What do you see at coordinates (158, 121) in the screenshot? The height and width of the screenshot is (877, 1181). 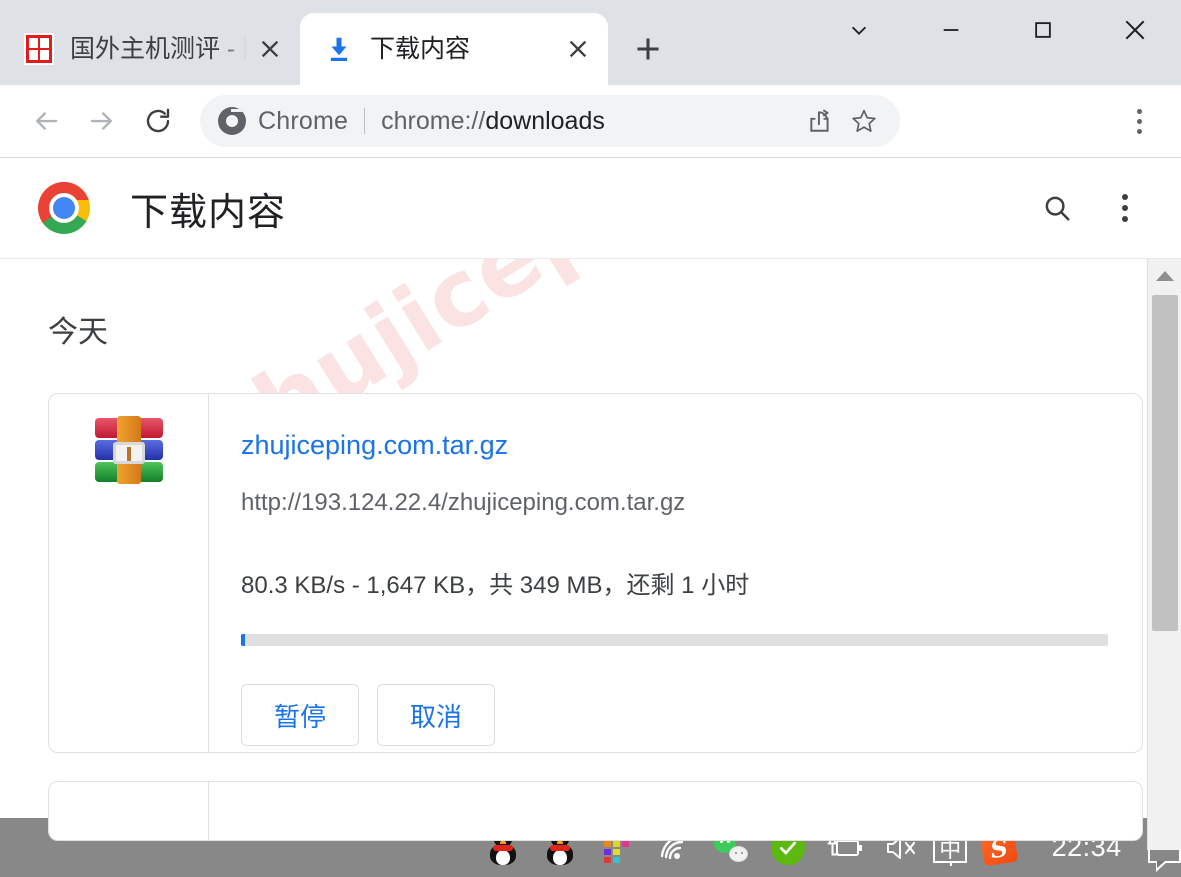 I see `reload-arrow-icon` at bounding box center [158, 121].